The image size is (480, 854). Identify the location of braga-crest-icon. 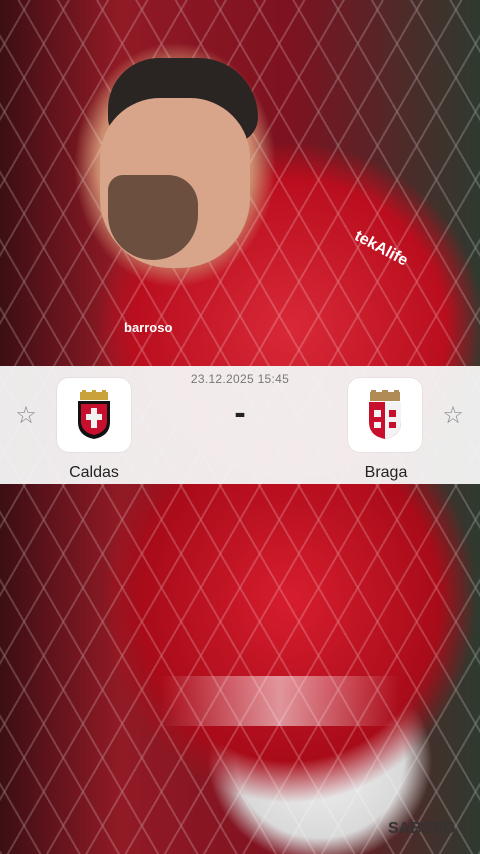
(385, 414).